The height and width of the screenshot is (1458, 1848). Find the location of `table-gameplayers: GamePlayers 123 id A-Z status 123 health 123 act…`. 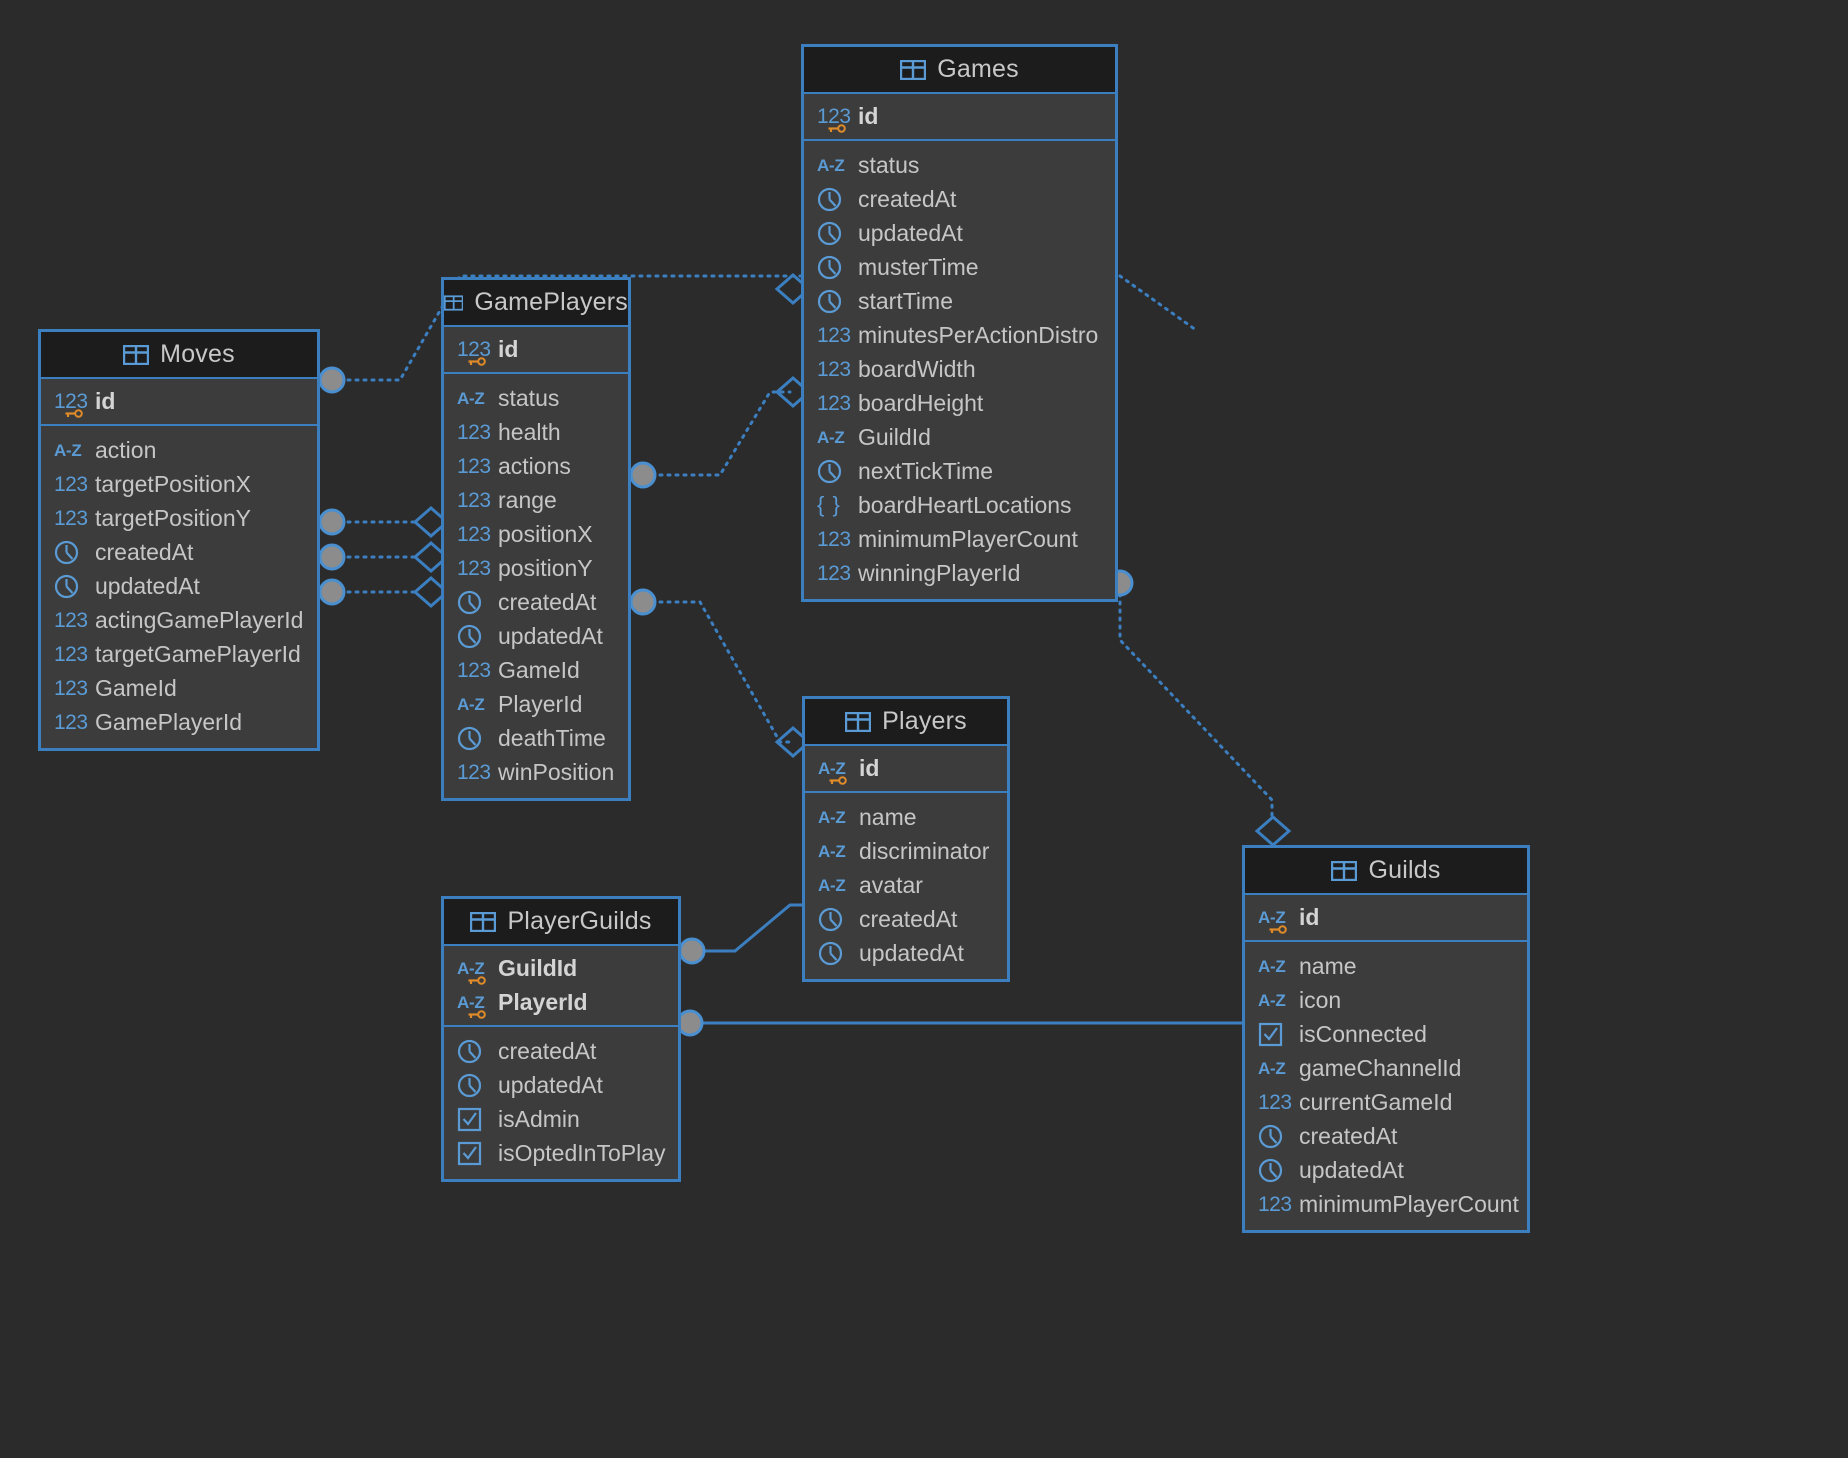

table-gameplayers: GamePlayers 123 id A-Z status 123 health 123 act… is located at coordinates (536, 539).